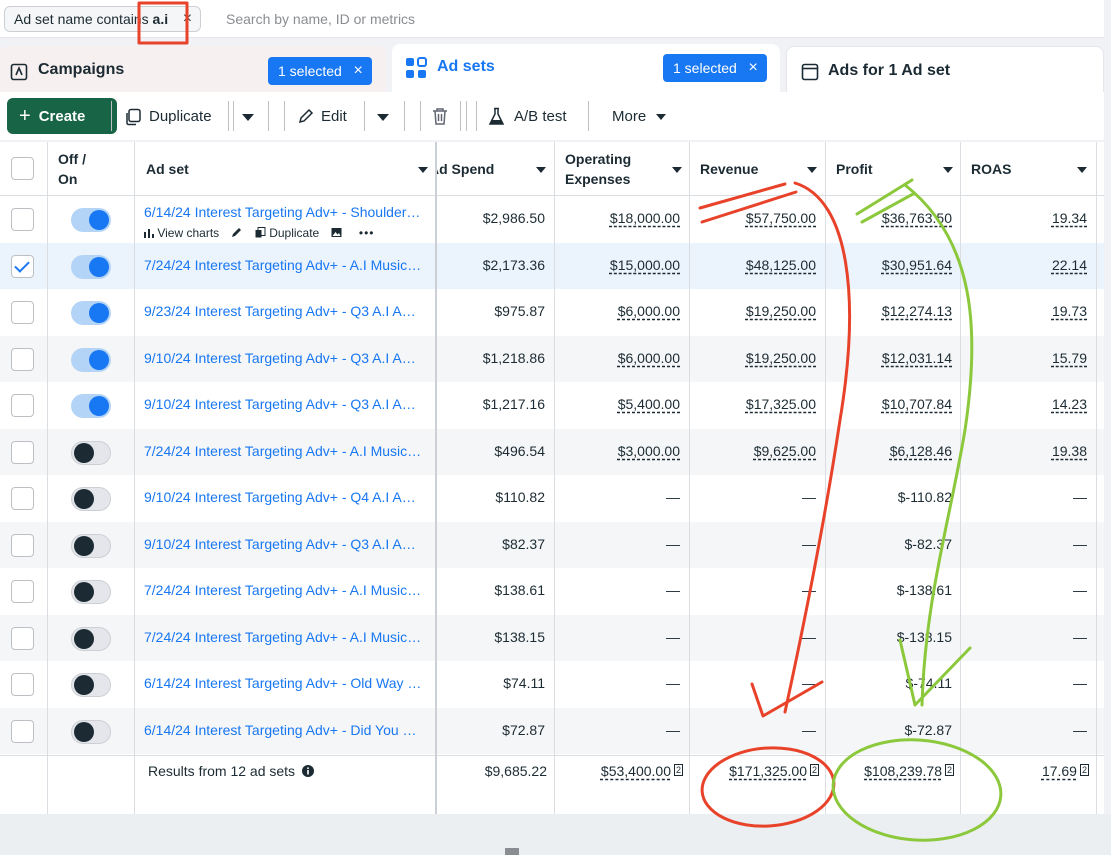 The width and height of the screenshot is (1111, 855). Describe the element at coordinates (645, 218) in the screenshot. I see `operating-expenses-cell: $18,000.00` at that location.